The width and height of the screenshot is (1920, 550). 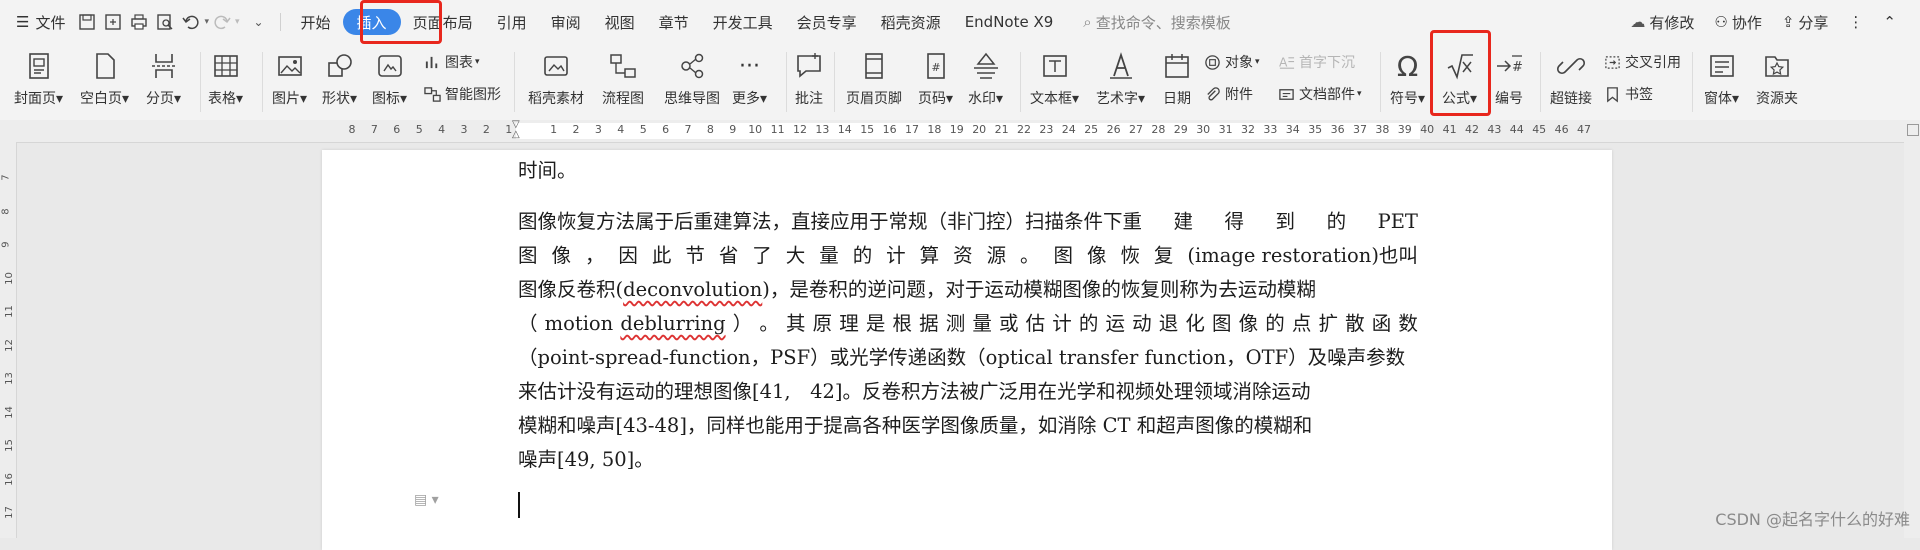 I want to click on text-token: 建, so click(x=1183, y=221).